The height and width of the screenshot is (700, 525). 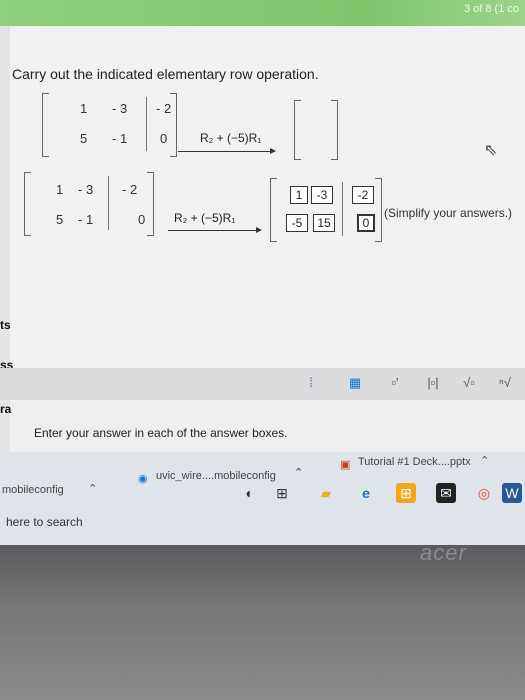 What do you see at coordinates (216, 476) in the screenshot?
I see `download-item: uvic_wire....mobileconfig` at bounding box center [216, 476].